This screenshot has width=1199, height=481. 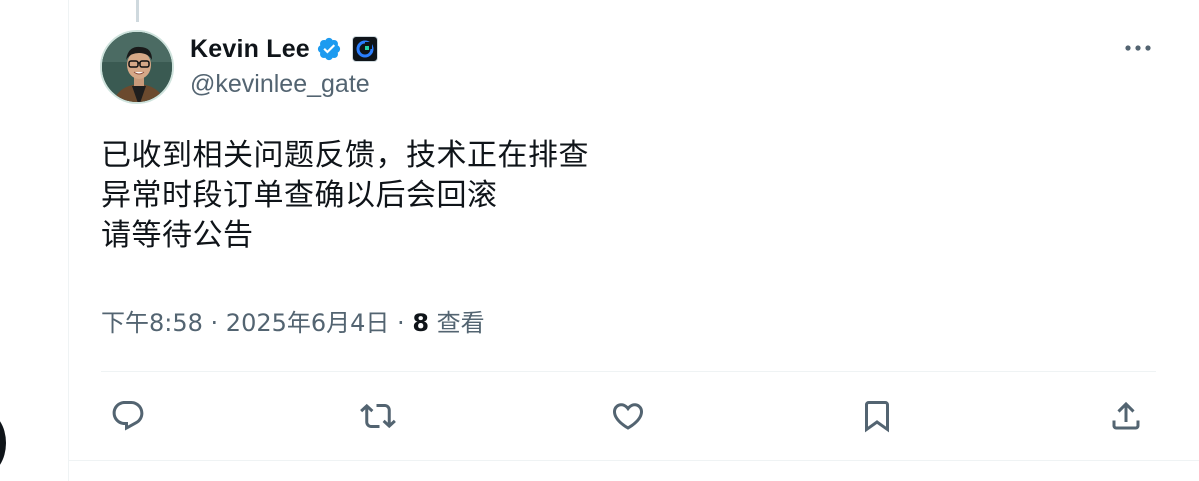 I want to click on bookmark-icon, so click(x=877, y=417).